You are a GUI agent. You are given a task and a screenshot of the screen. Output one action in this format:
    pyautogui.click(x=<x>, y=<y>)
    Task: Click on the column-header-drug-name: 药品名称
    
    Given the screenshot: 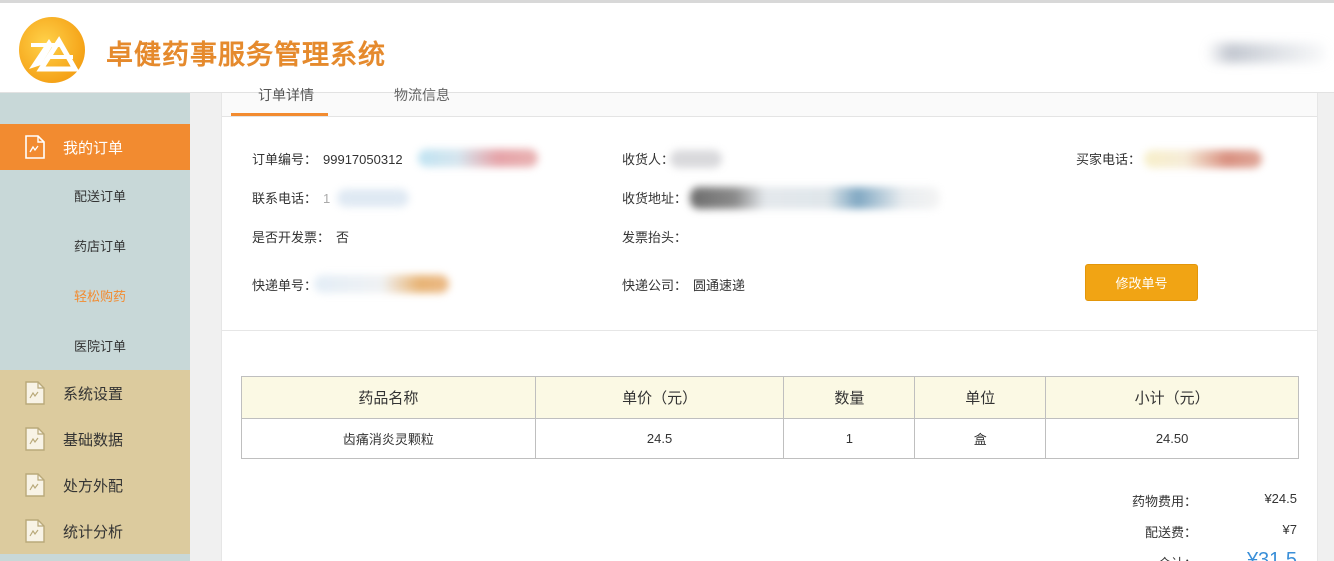 What is the action you would take?
    pyautogui.click(x=388, y=397)
    